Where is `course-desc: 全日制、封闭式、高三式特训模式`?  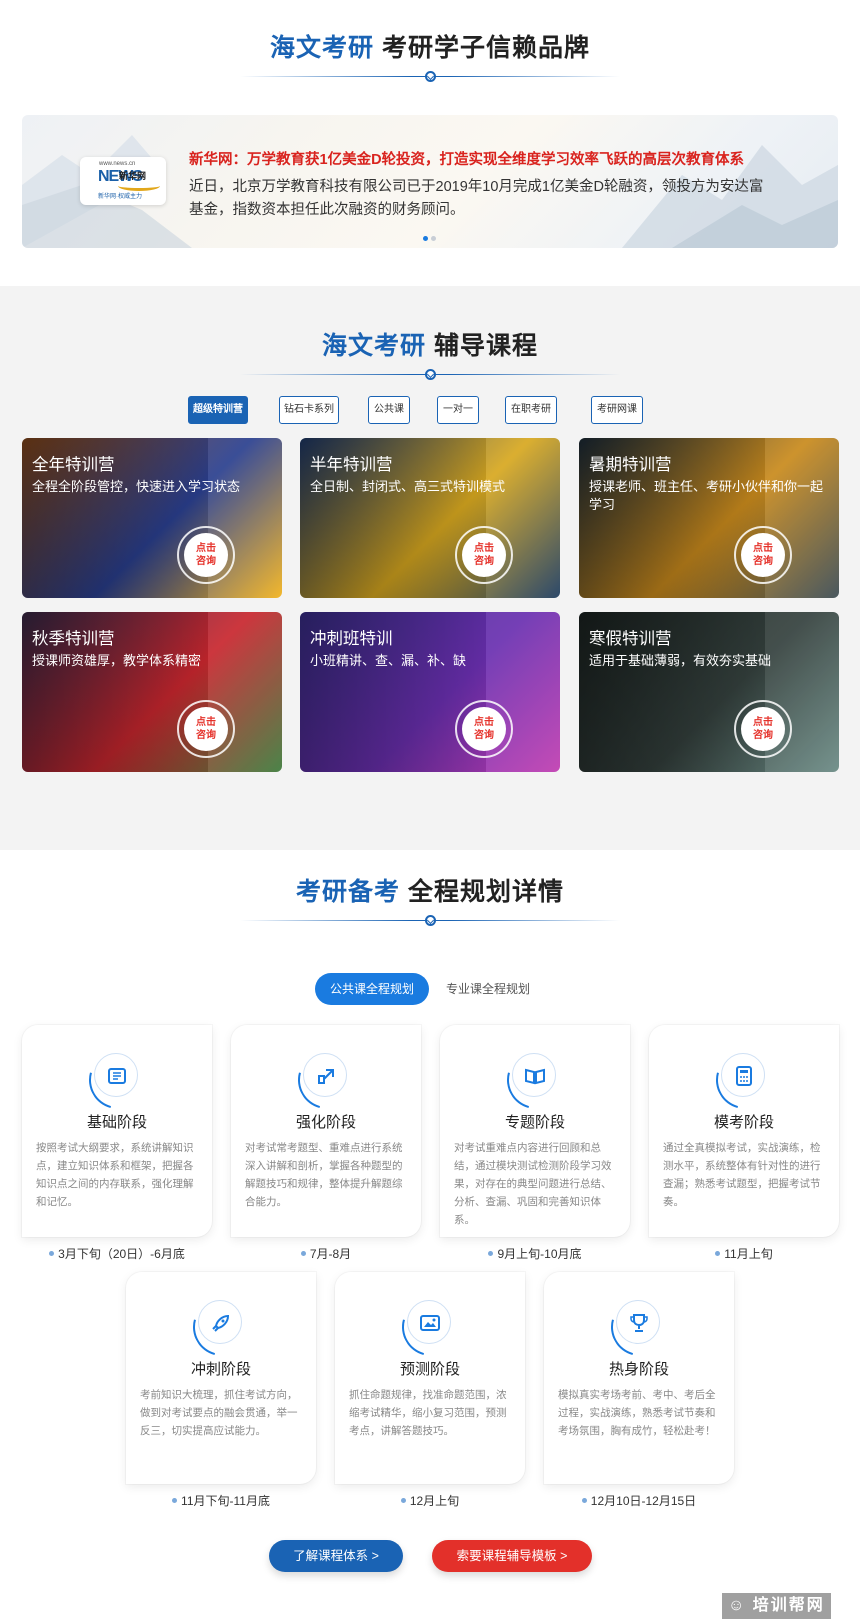 course-desc: 全日制、封闭式、高三式特训模式 is located at coordinates (408, 486).